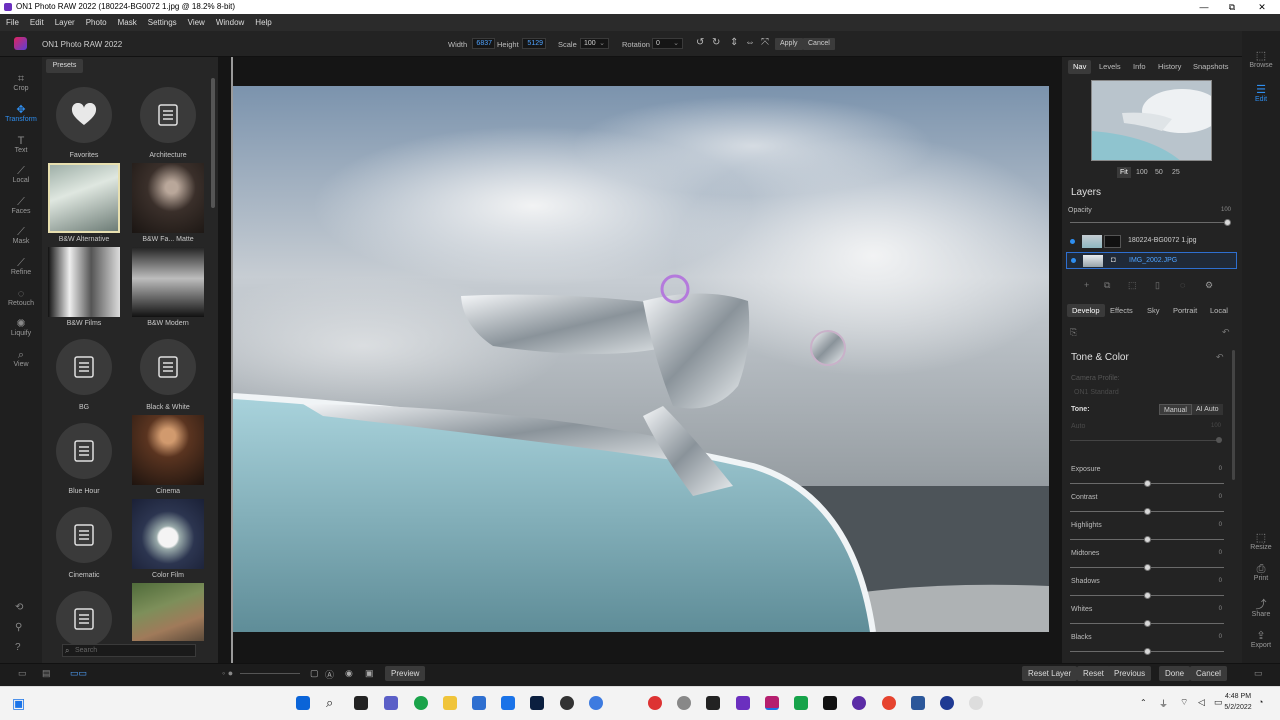  Describe the element at coordinates (1149, 222) in the screenshot. I see `opacity-slider` at that location.